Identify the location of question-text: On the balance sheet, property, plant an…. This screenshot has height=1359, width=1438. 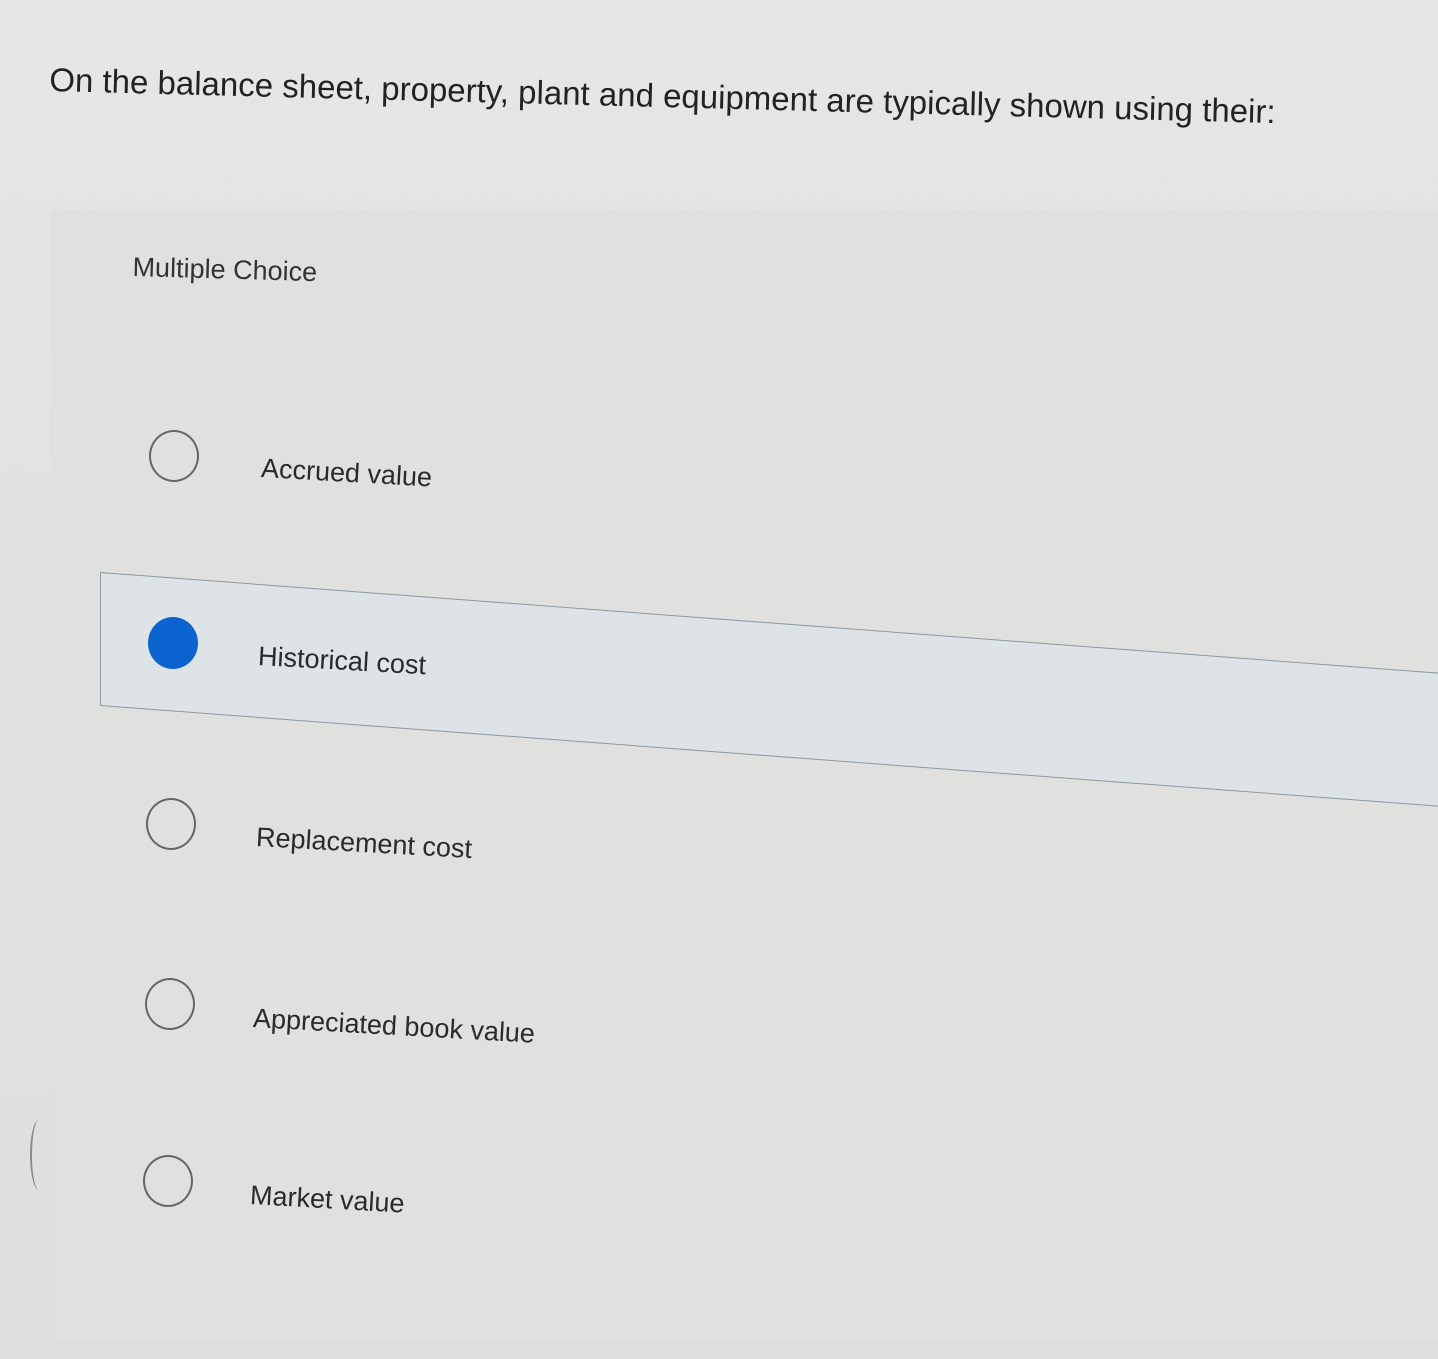
(662, 95).